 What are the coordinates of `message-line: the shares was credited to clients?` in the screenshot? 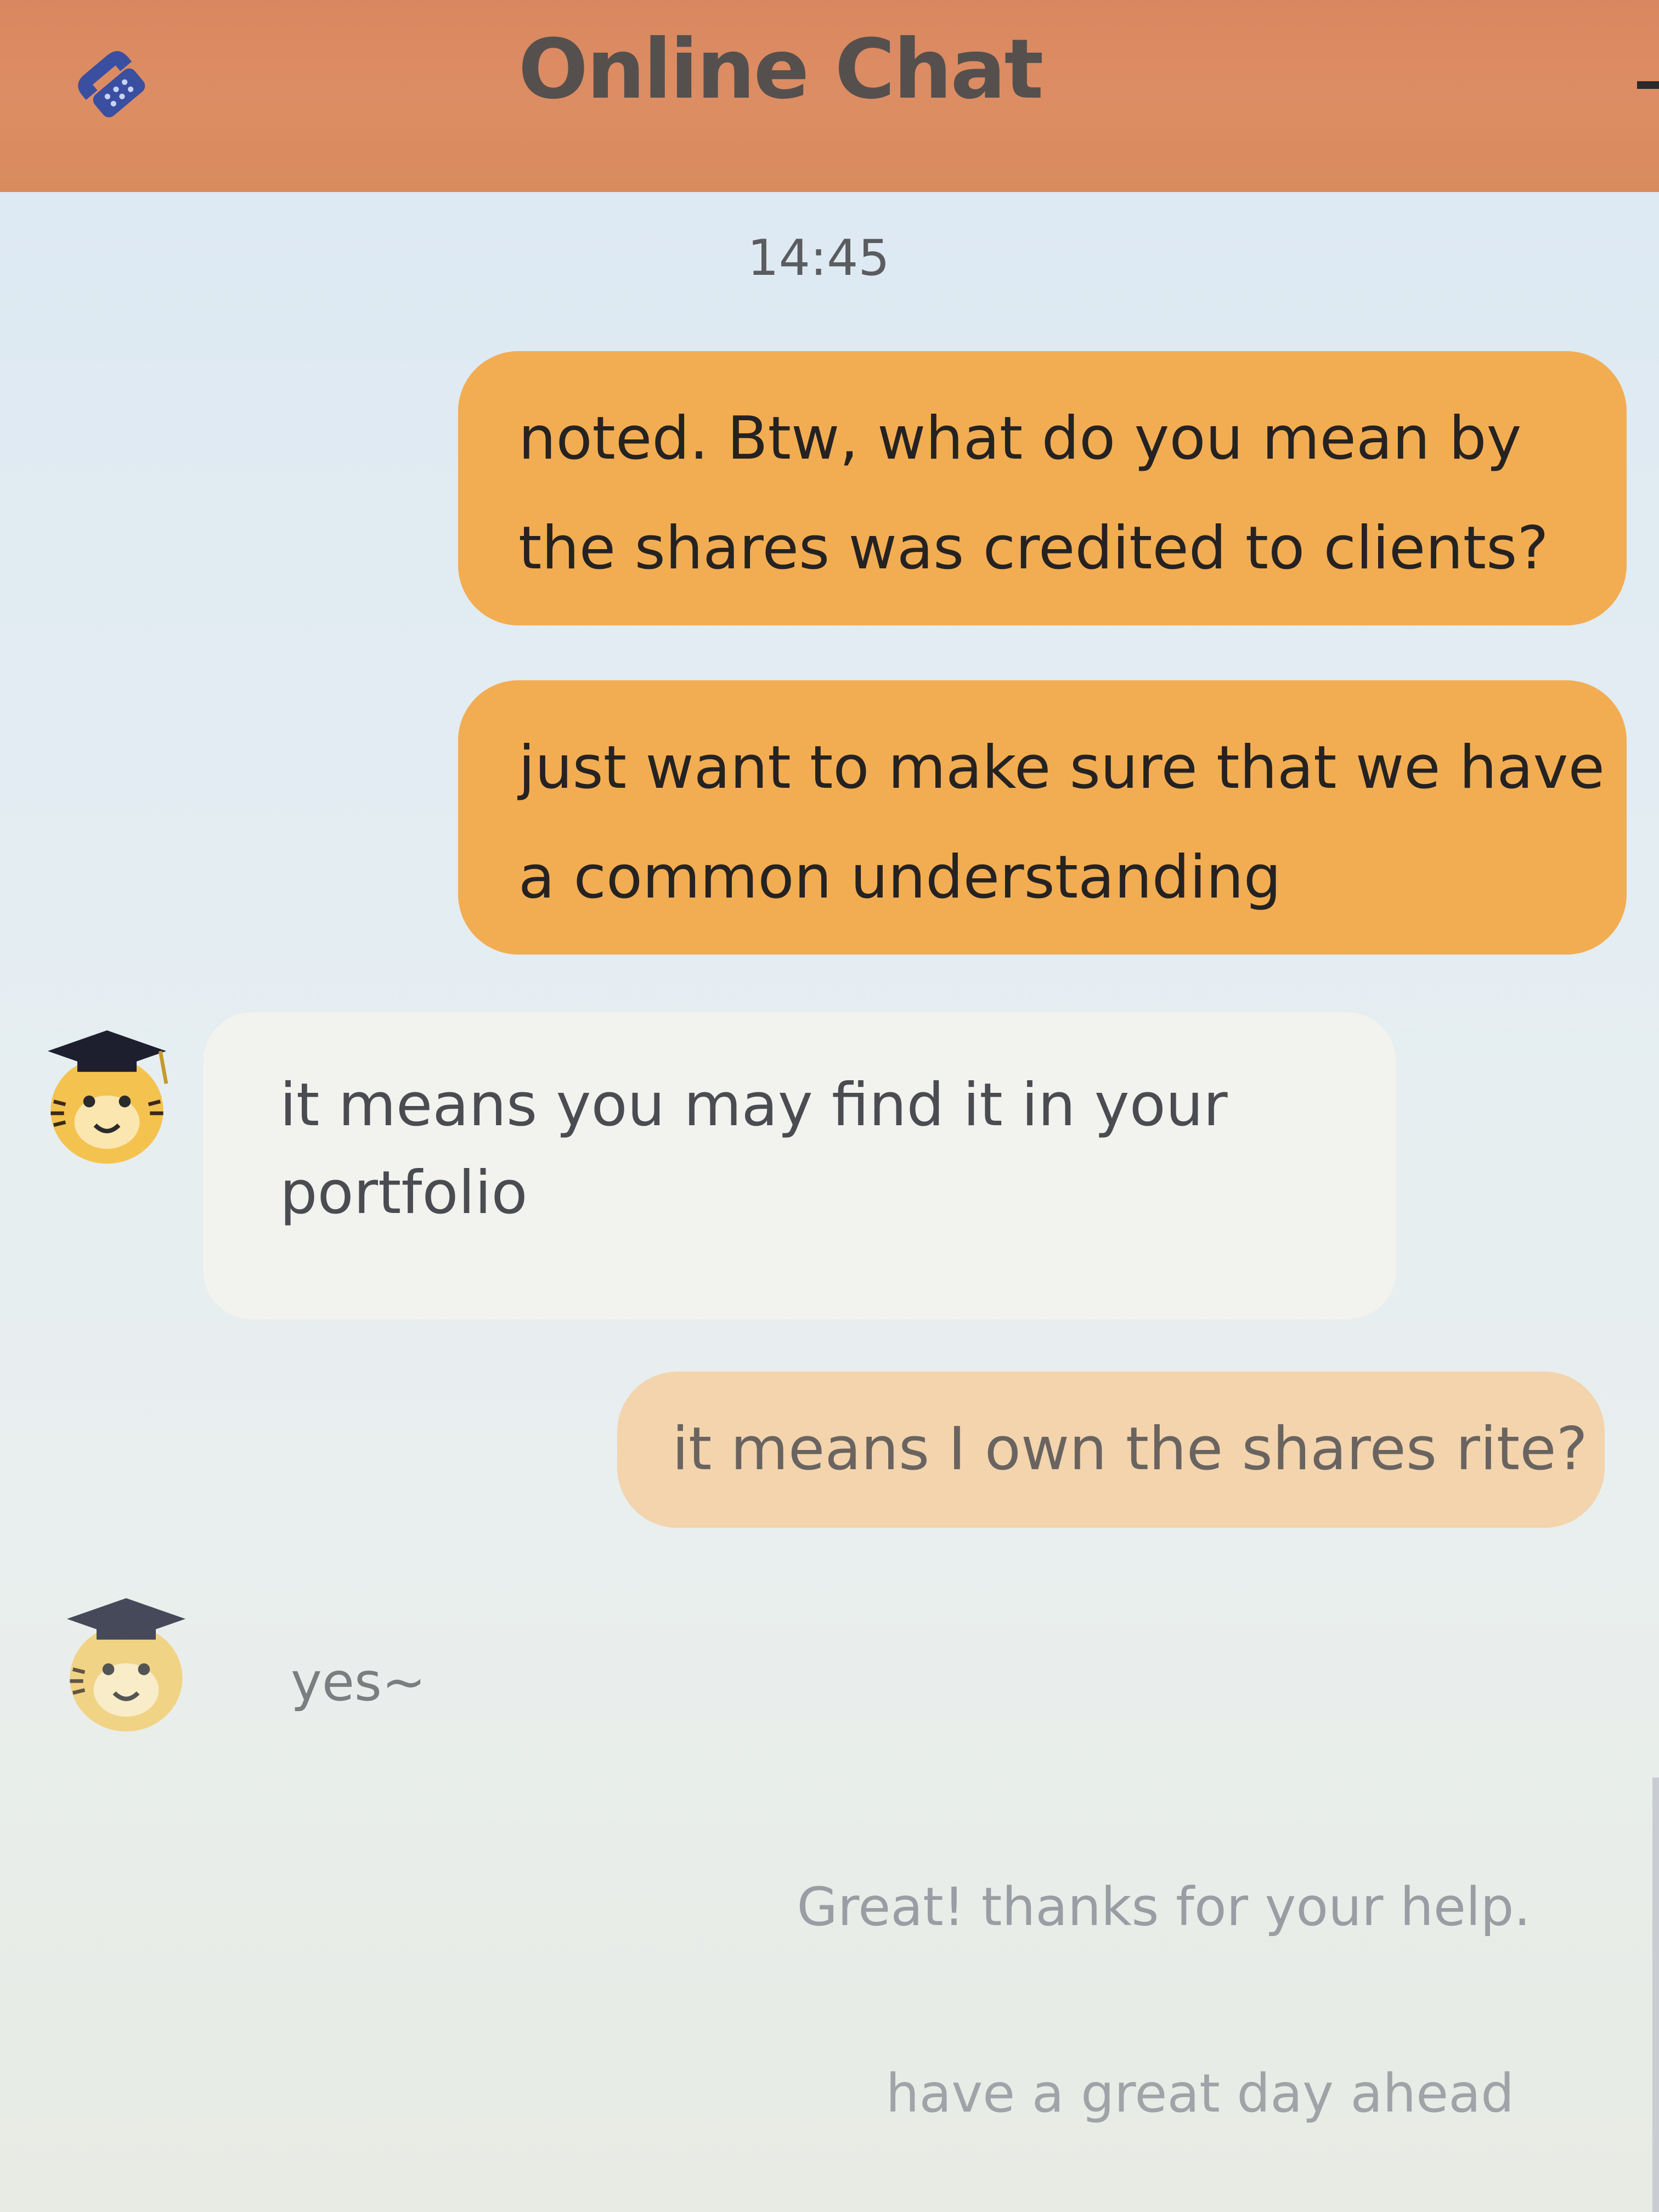 It's located at (1034, 548).